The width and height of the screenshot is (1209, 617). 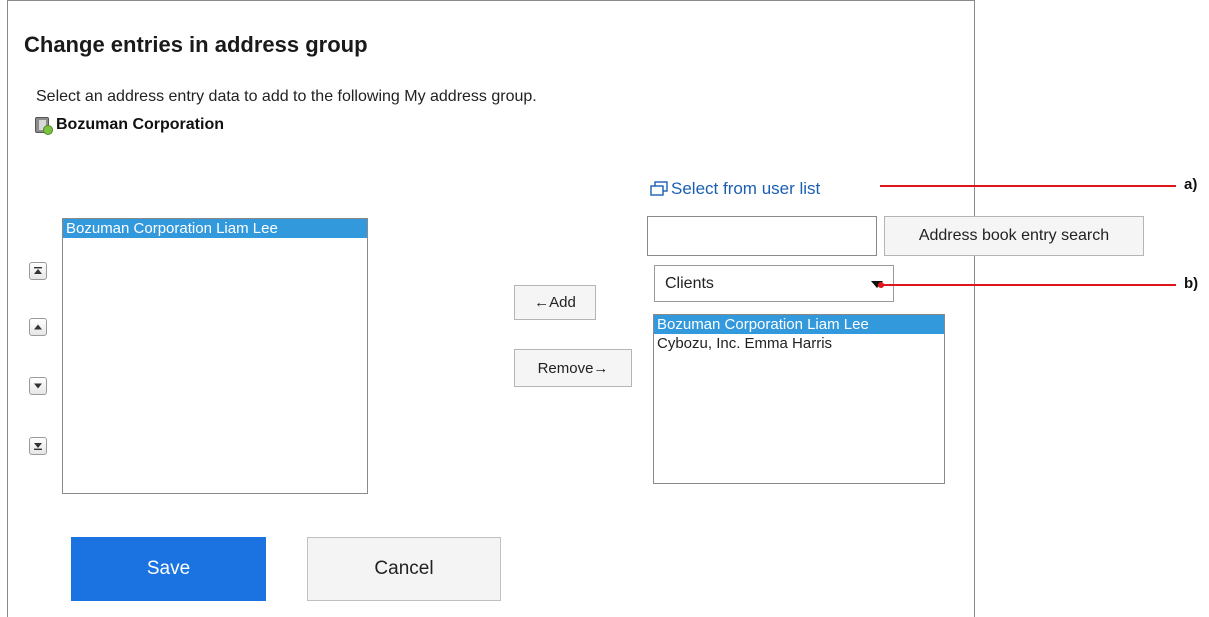 I want to click on address-group-icon, so click(x=44, y=125).